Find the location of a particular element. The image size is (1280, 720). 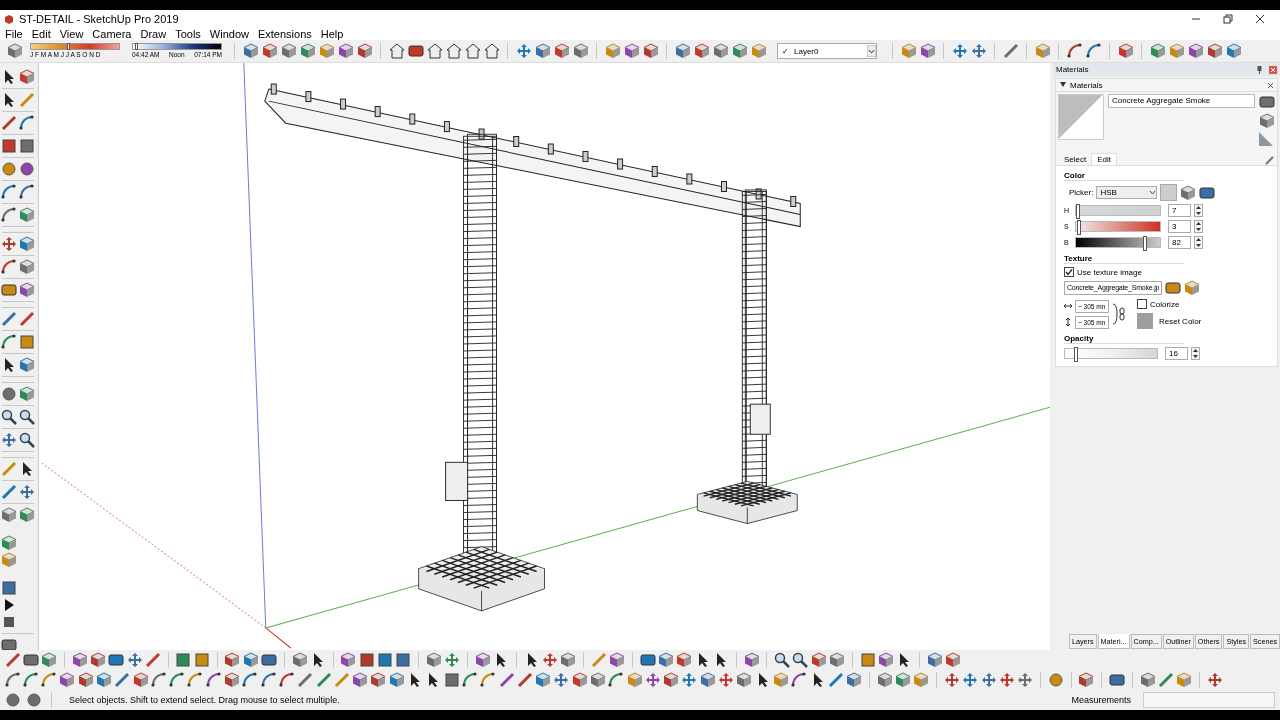

status-message: Select objects. Shift to extend select. Drag mouse to select multiple. is located at coordinates (204, 700).